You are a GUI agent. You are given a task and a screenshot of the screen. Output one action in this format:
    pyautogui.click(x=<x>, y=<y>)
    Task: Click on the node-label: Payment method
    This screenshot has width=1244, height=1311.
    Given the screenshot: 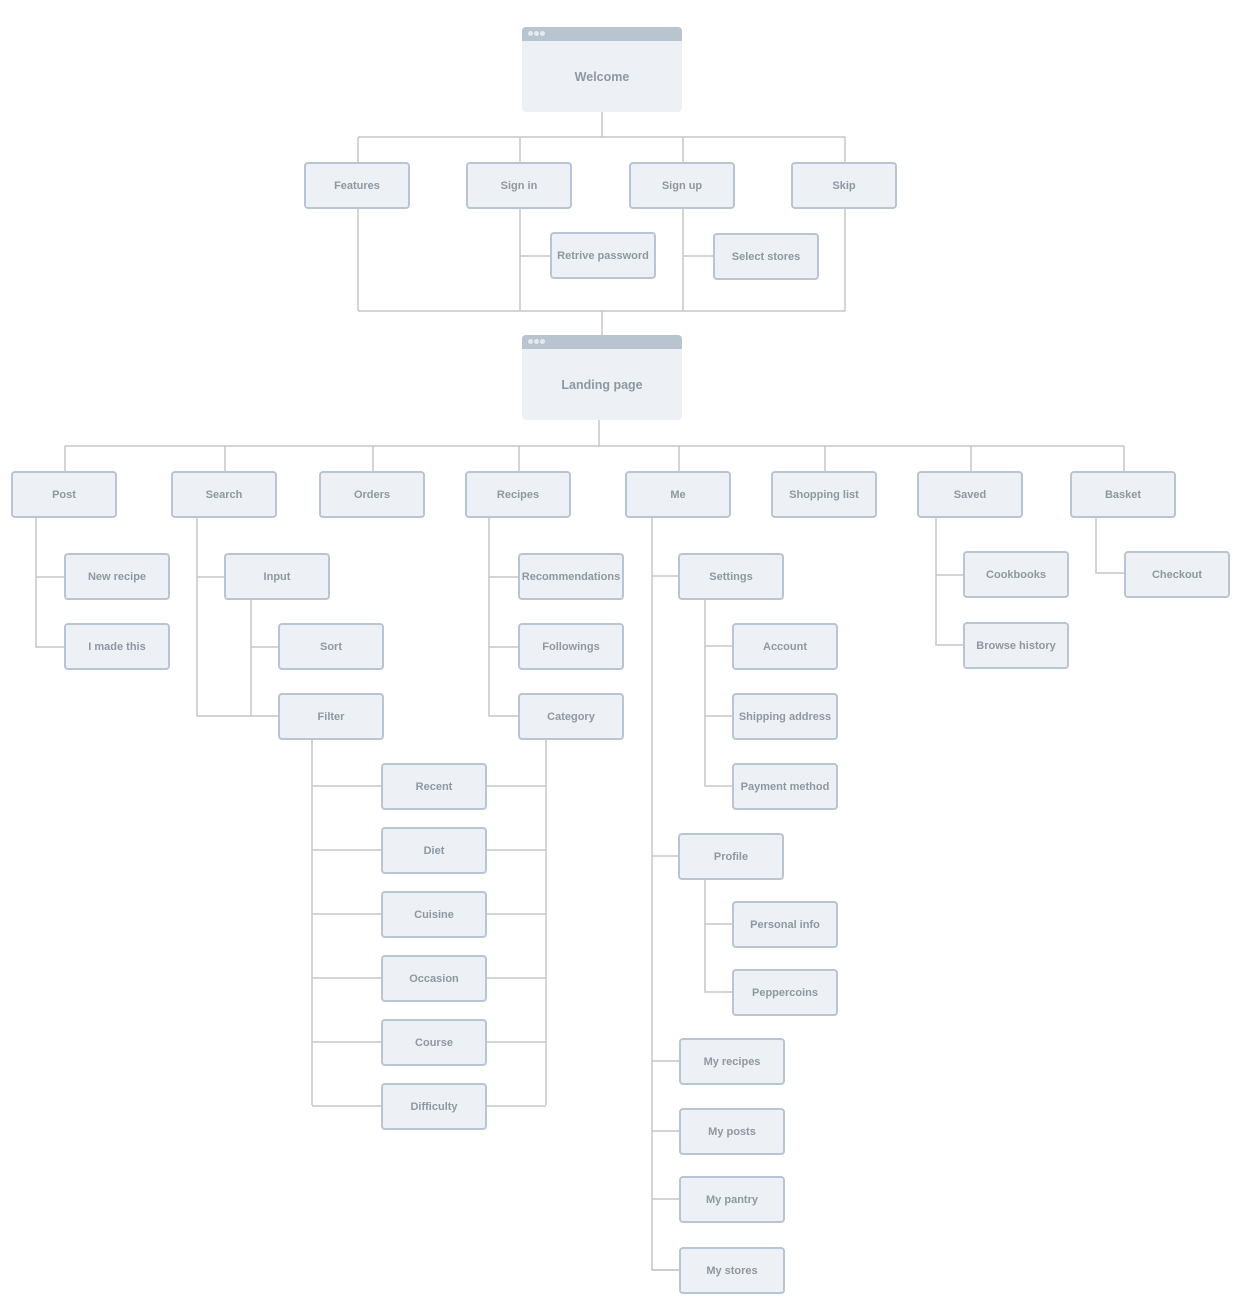 What is the action you would take?
    pyautogui.click(x=785, y=786)
    